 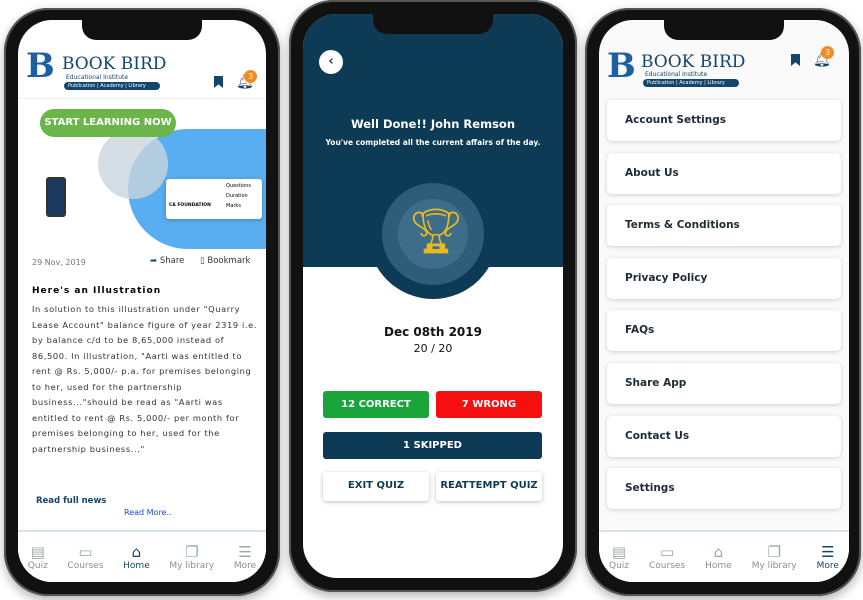 What do you see at coordinates (225, 261) in the screenshot?
I see `bookmark-button: ▯ Bookmark` at bounding box center [225, 261].